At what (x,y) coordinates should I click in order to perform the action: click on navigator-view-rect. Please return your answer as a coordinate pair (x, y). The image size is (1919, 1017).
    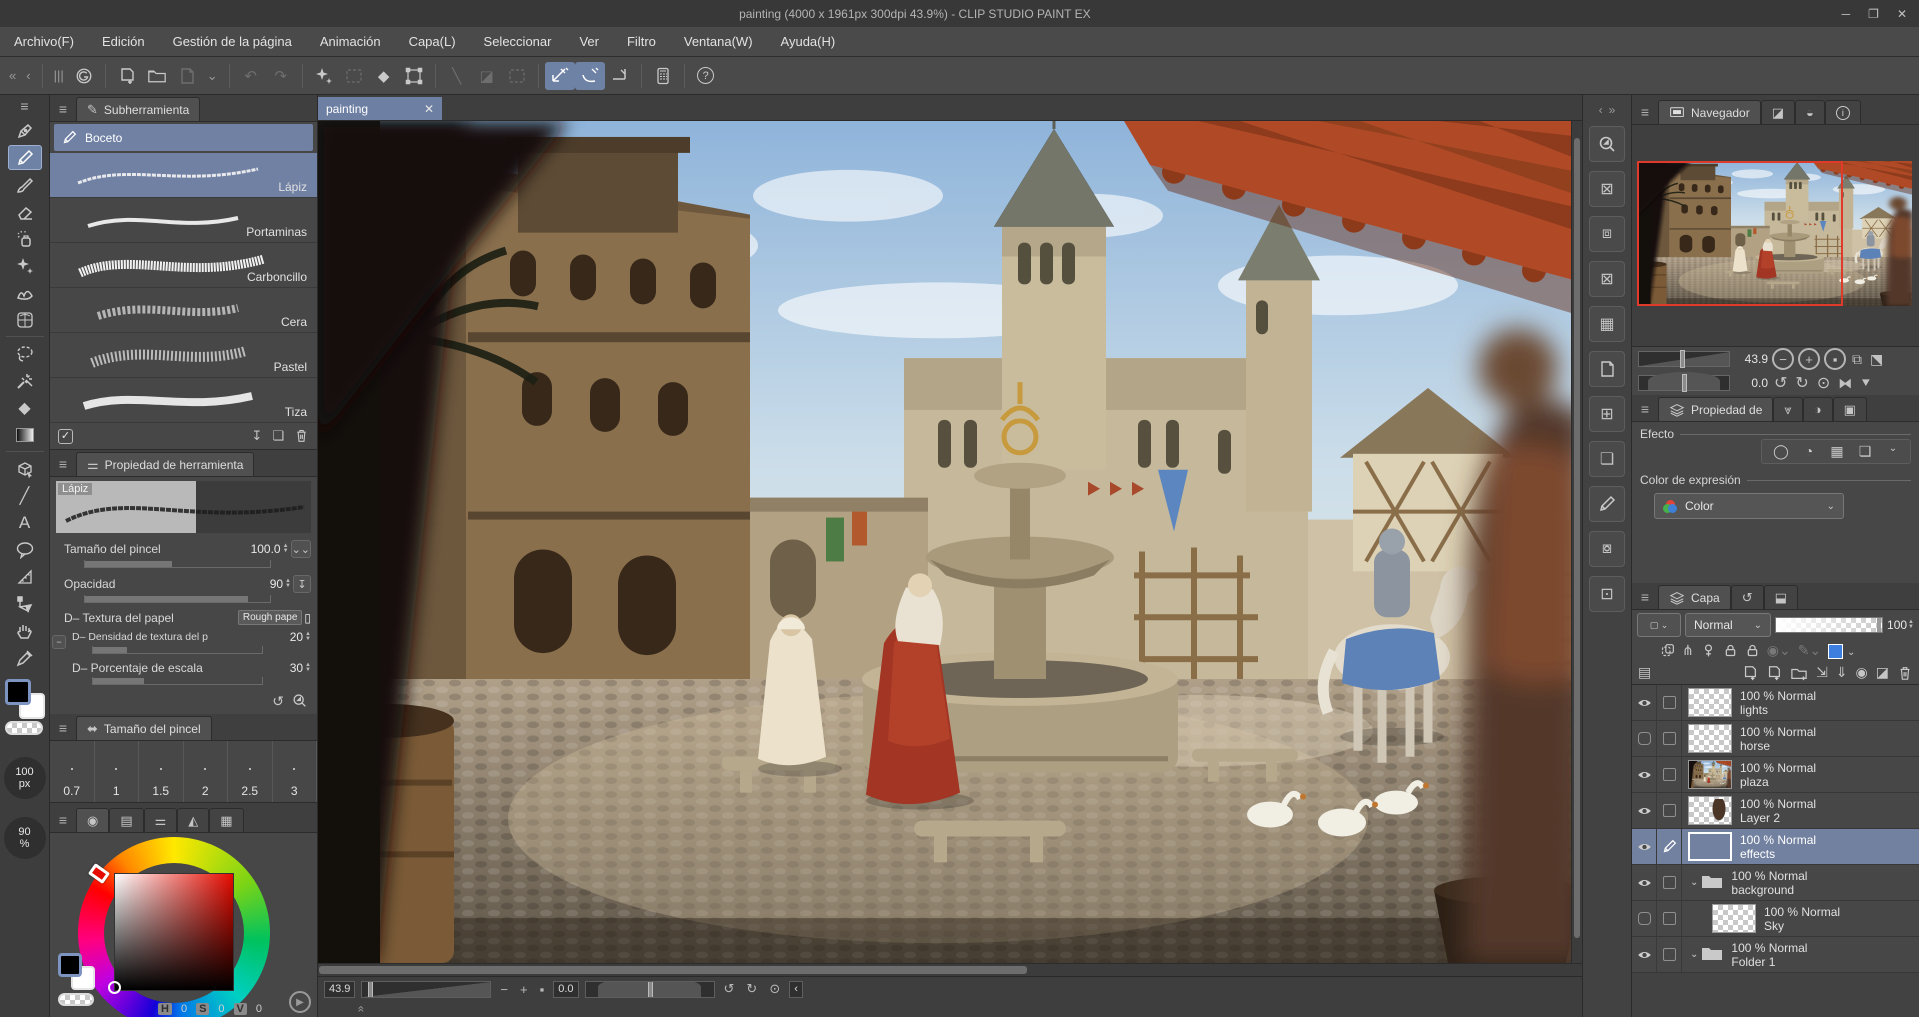
    Looking at the image, I should click on (1740, 233).